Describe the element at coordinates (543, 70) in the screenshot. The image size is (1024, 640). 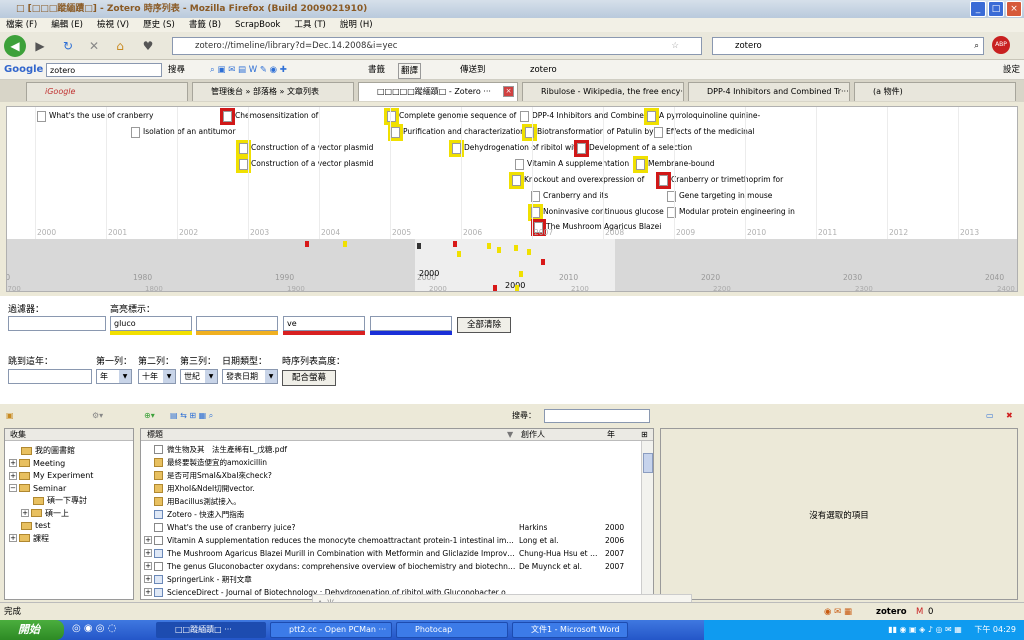
I see `zotero-toolbar-button: zotero` at that location.